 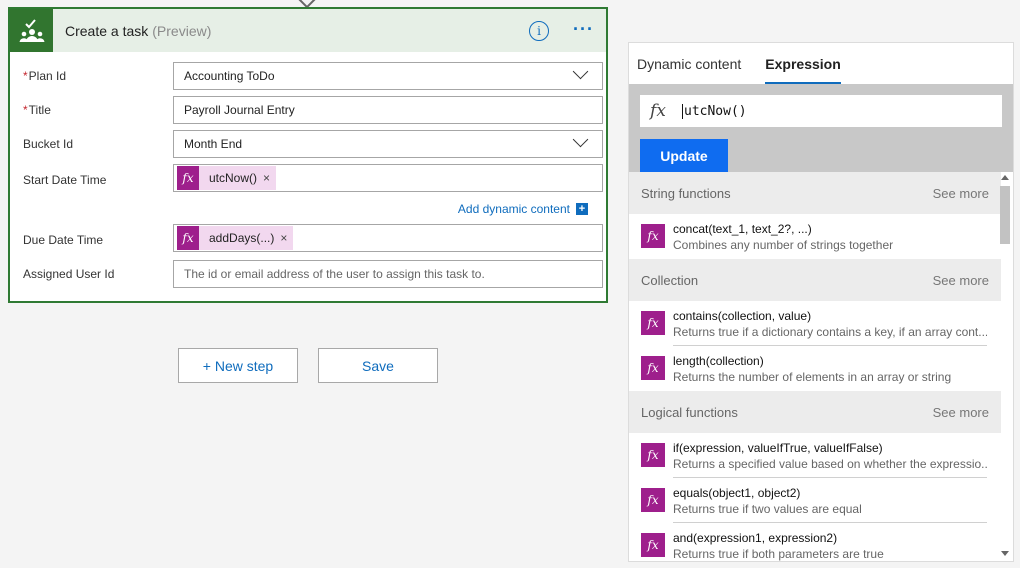 I want to click on scroll-down-icon, so click(x=1005, y=553).